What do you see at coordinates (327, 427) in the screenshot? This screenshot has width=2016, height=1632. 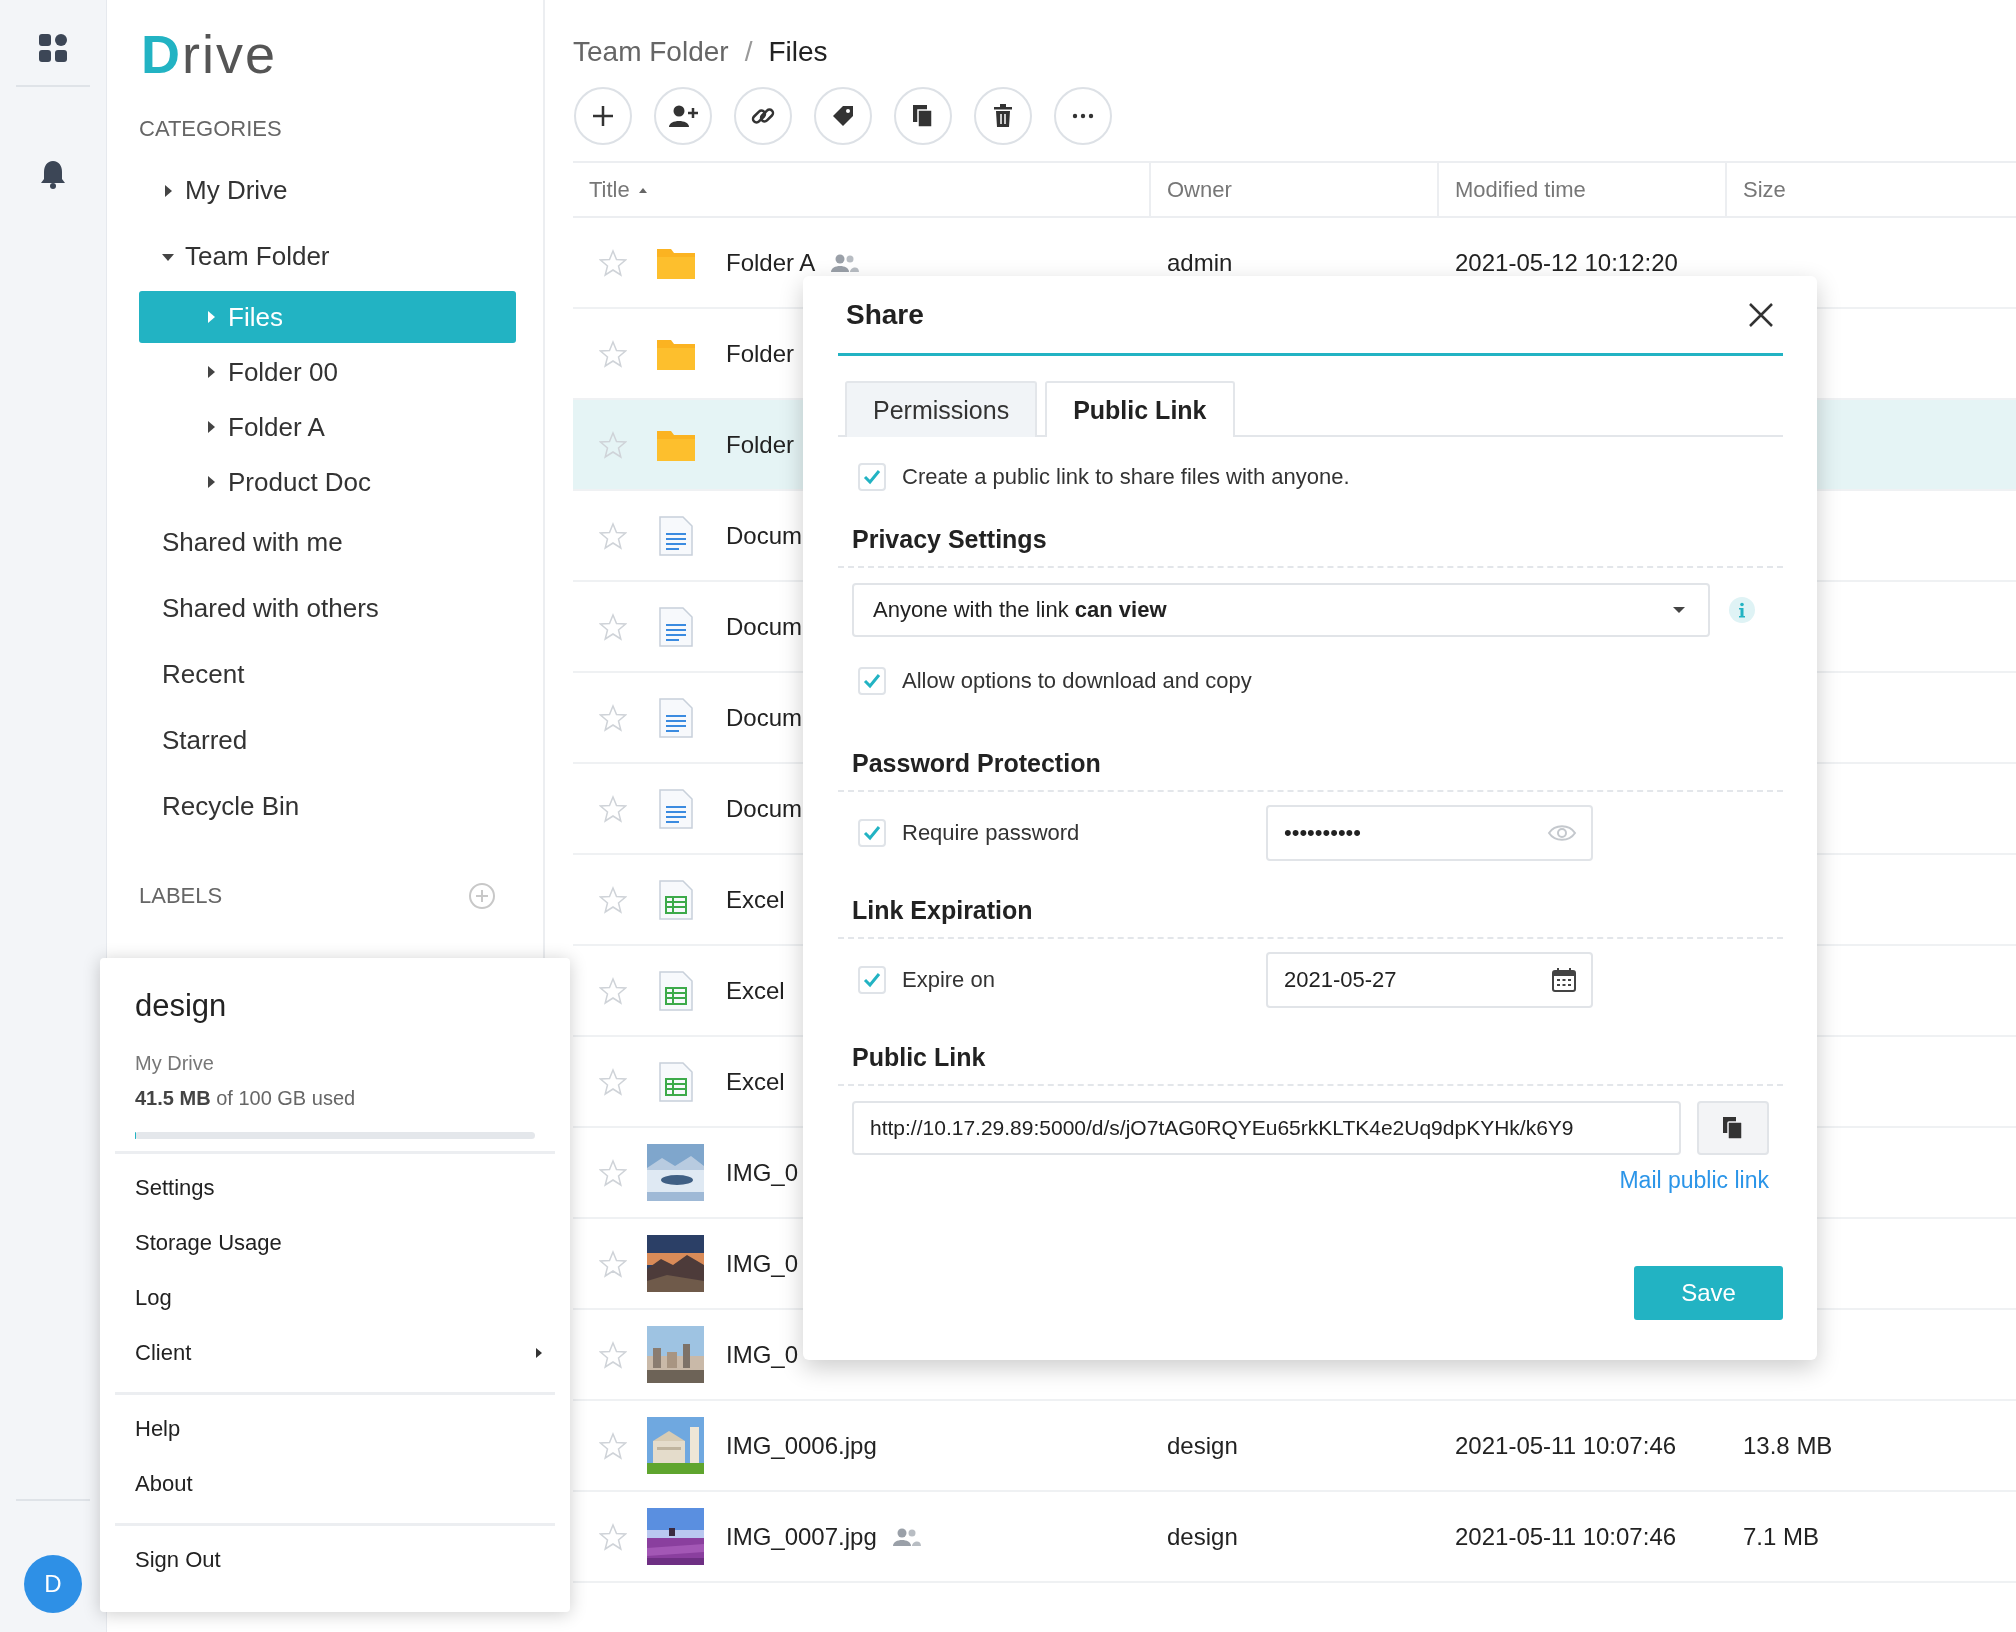 I see `sidebar-item: Folder A` at bounding box center [327, 427].